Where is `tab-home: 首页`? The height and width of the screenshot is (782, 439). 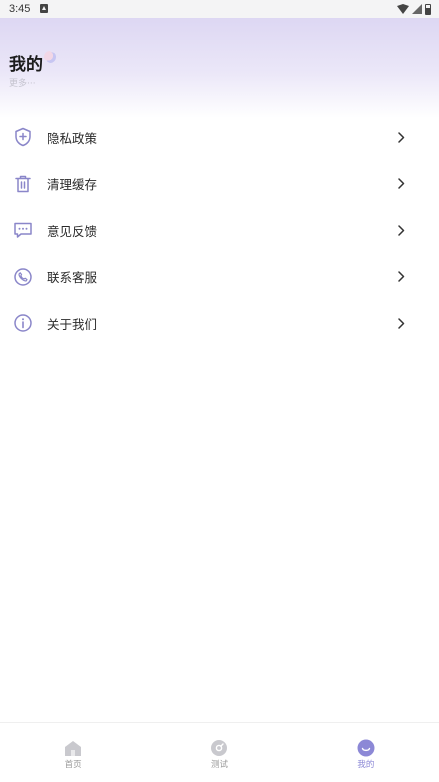 tab-home: 首页 is located at coordinates (73, 752).